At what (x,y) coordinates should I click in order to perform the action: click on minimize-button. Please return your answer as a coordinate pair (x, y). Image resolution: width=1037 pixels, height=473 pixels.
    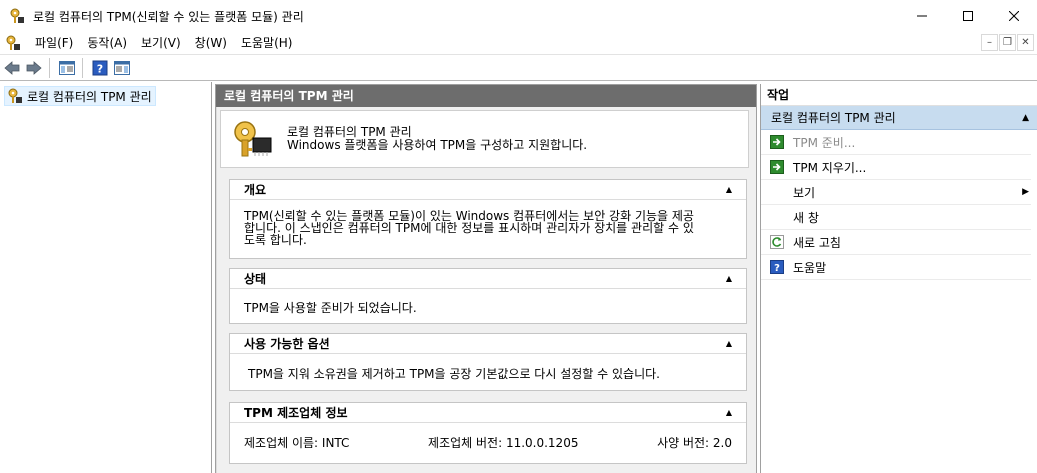
    Looking at the image, I should click on (922, 16).